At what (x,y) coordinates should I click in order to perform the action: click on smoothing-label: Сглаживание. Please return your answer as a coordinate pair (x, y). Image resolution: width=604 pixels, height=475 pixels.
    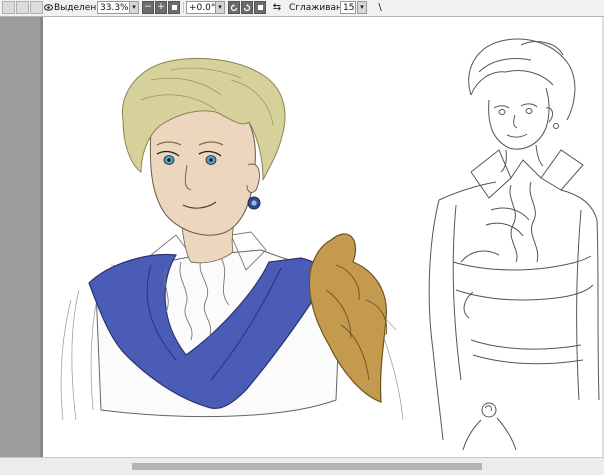
    Looking at the image, I should click on (321, 7).